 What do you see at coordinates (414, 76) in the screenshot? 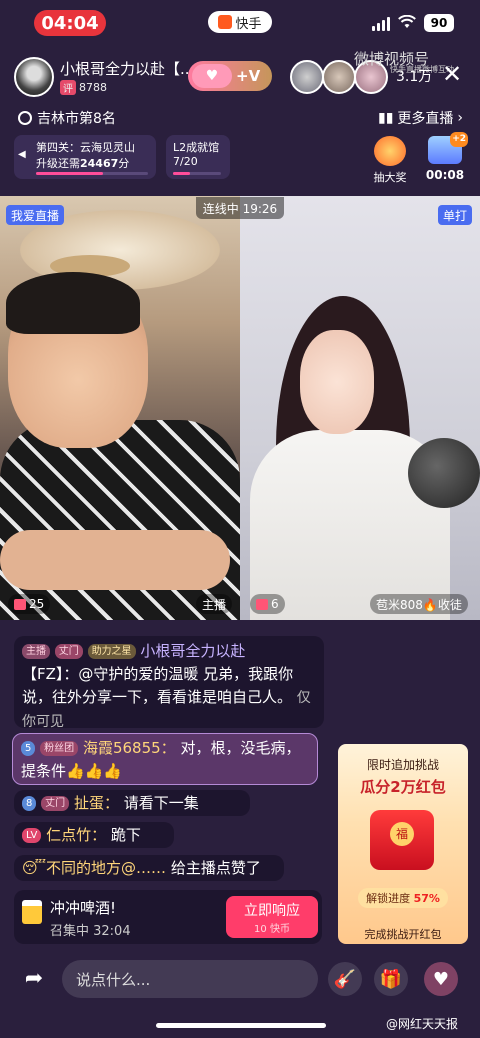
I see `viewer-count: 3.1万` at bounding box center [414, 76].